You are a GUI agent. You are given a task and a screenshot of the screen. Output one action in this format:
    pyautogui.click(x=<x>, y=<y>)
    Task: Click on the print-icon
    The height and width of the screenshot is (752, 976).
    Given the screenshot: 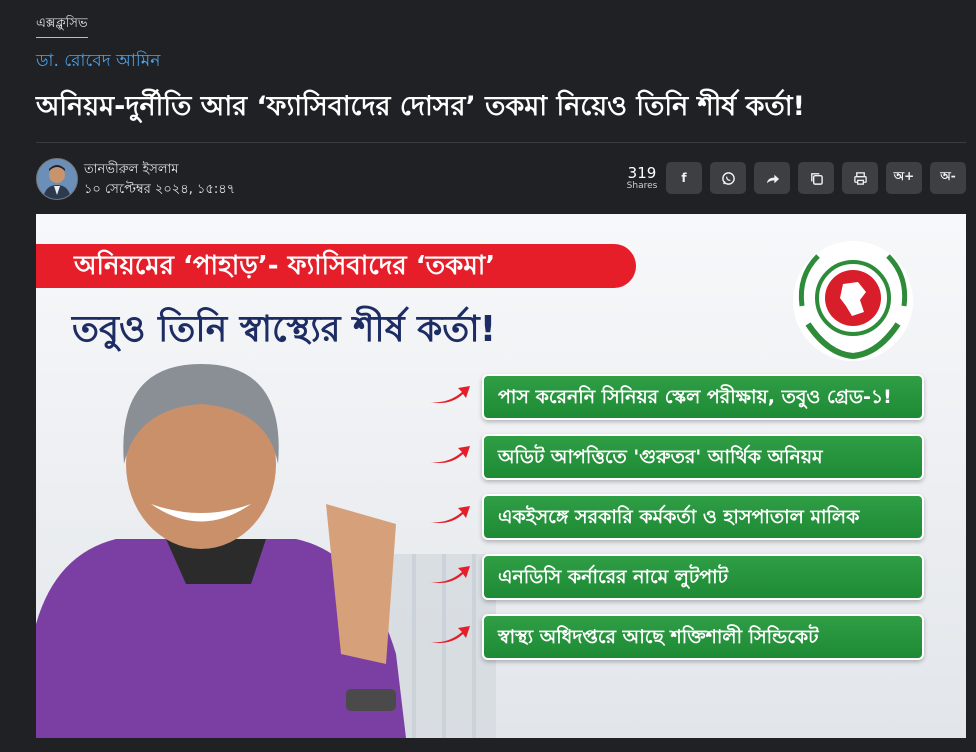 What is the action you would take?
    pyautogui.click(x=860, y=178)
    